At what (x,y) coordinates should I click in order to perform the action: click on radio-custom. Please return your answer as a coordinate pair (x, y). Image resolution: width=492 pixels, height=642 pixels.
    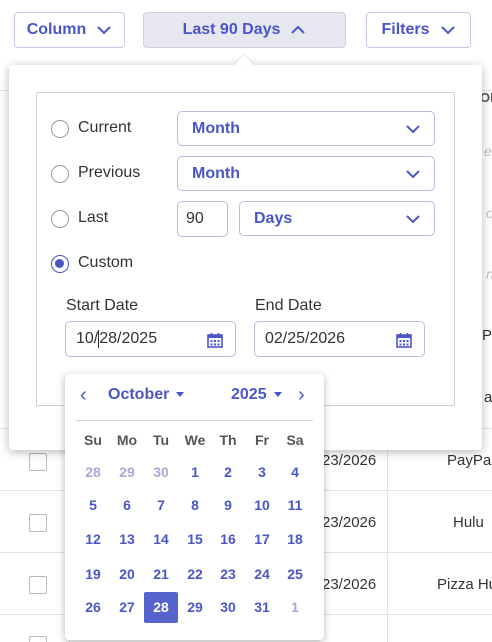
    Looking at the image, I should click on (60, 264).